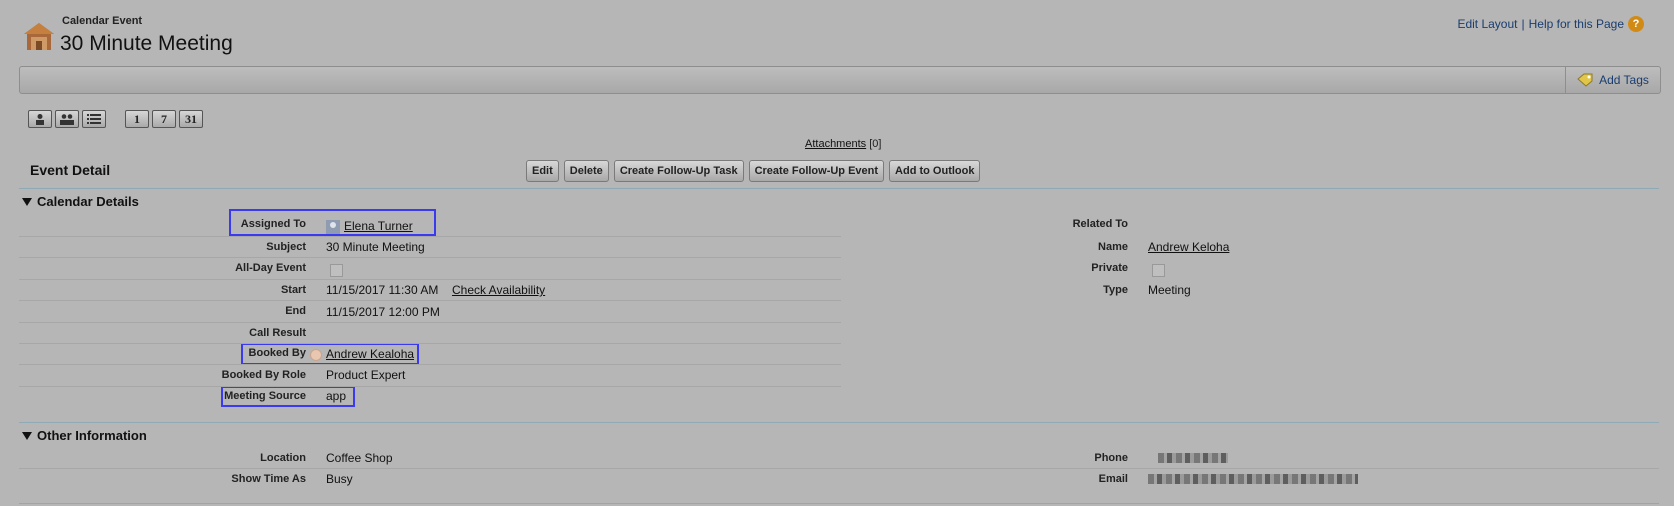 This screenshot has width=1674, height=506. What do you see at coordinates (316, 354) in the screenshot?
I see `person-avatar-icon` at bounding box center [316, 354].